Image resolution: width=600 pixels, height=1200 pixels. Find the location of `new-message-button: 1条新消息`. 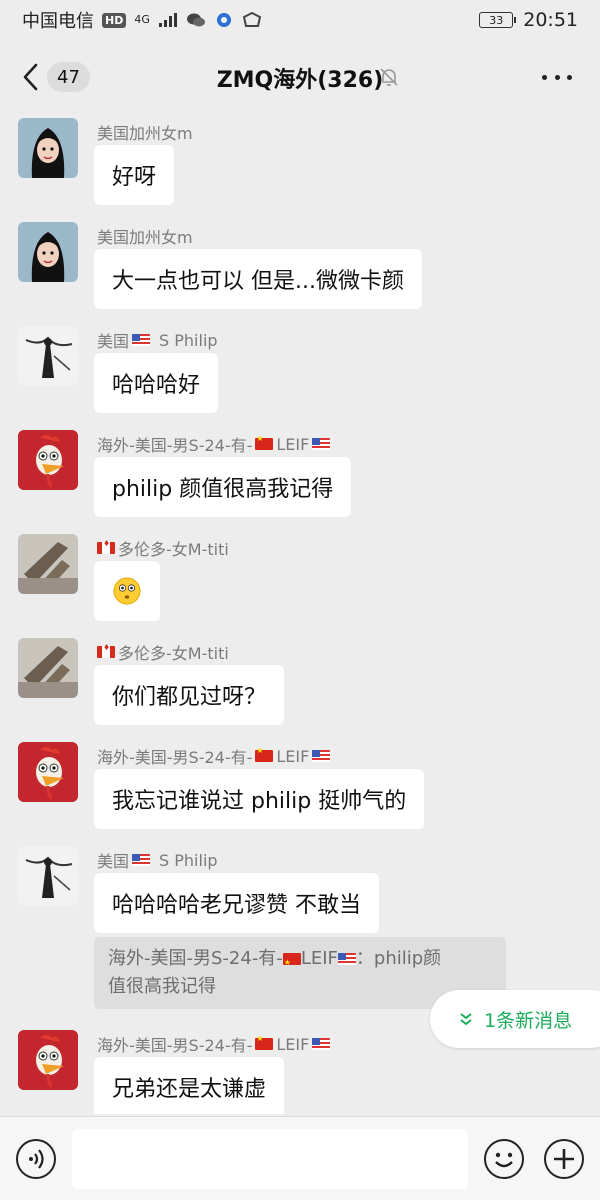

new-message-button: 1条新消息 is located at coordinates (515, 1019).